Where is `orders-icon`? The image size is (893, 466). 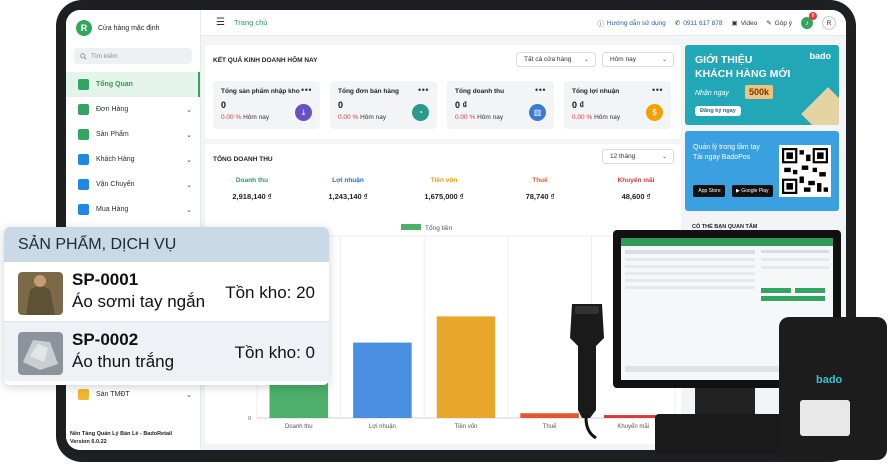
orders-icon is located at coordinates (83, 109).